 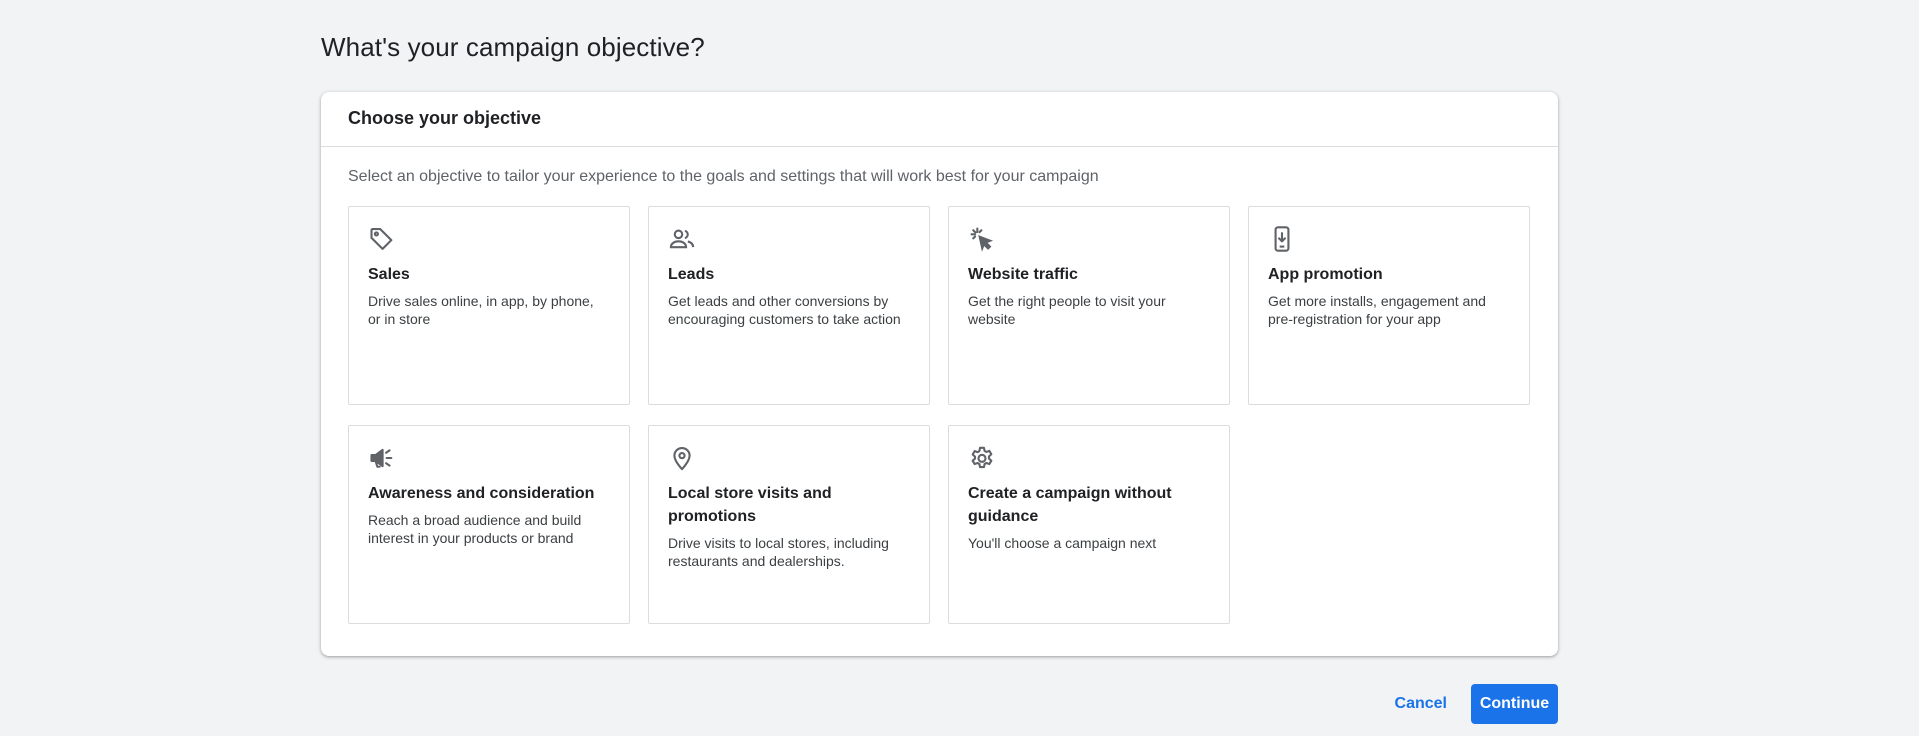 What do you see at coordinates (682, 458) in the screenshot?
I see `location-pin-icon` at bounding box center [682, 458].